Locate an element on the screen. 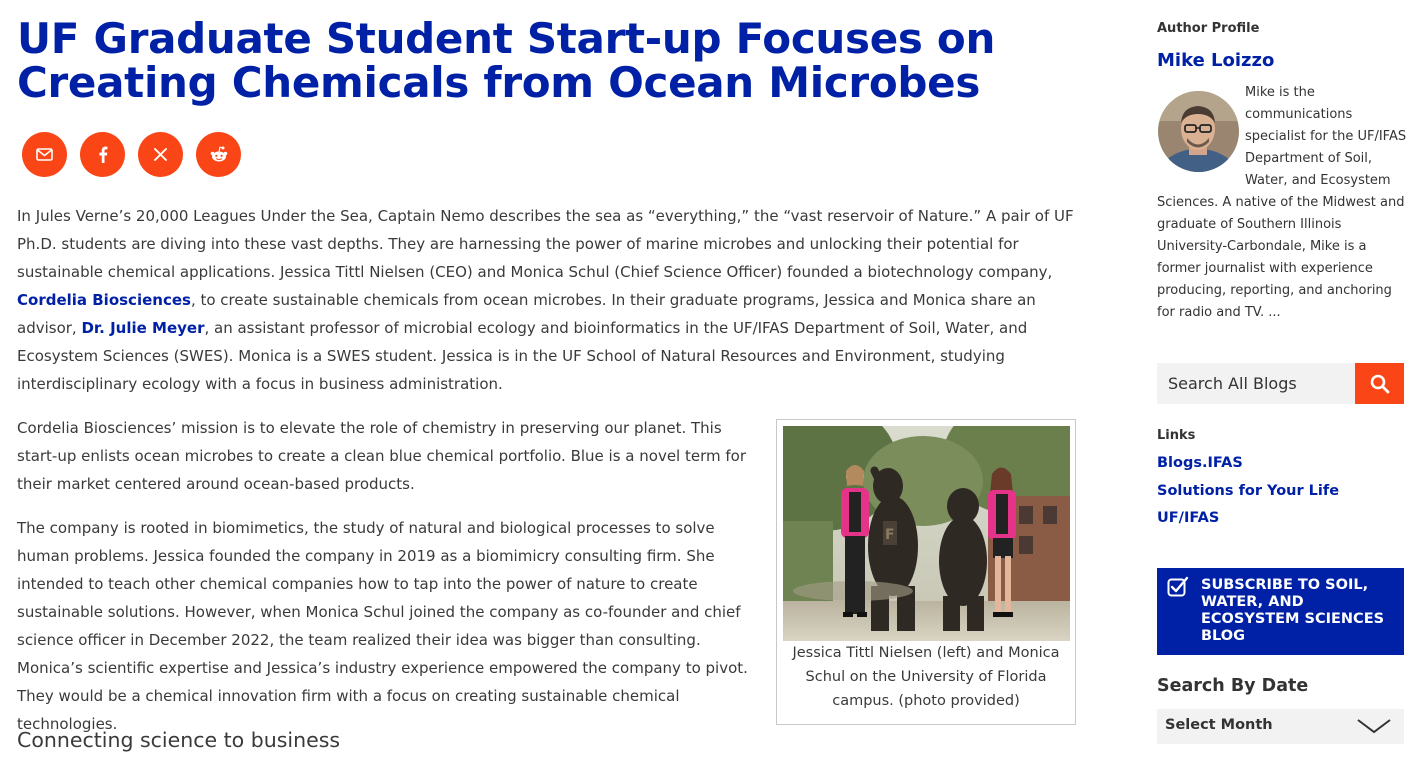 This screenshot has height=762, width=1417. share-reddit-button is located at coordinates (218, 154).